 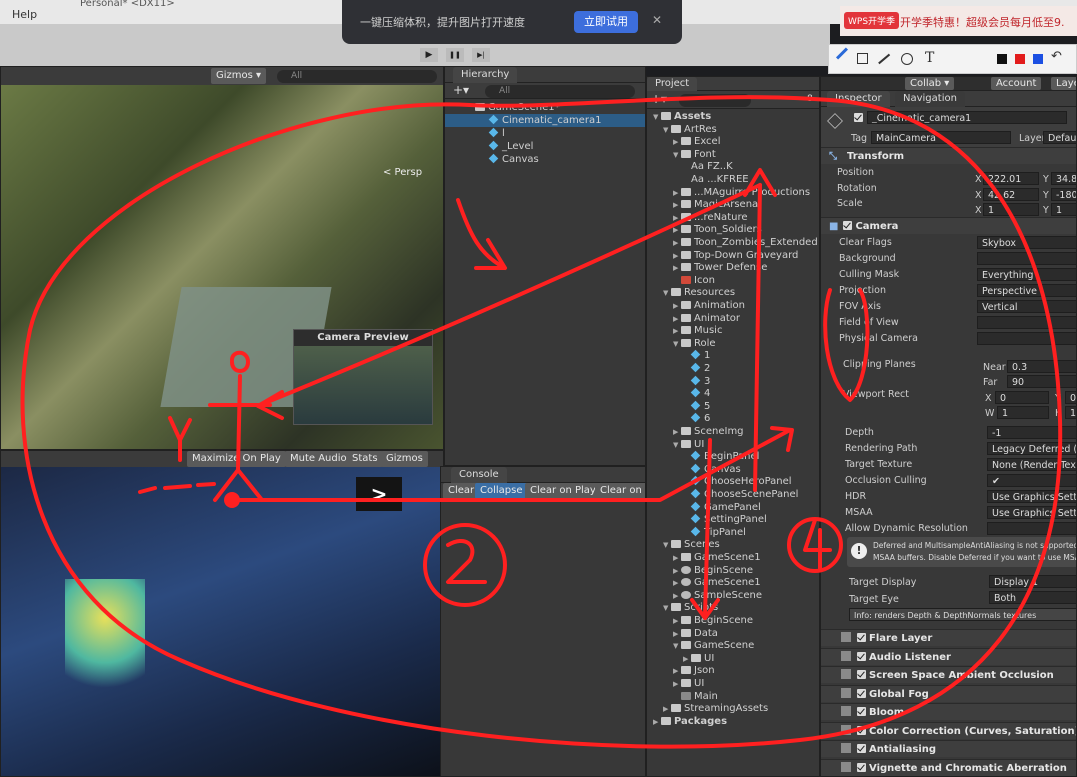 What do you see at coordinates (705, 529) in the screenshot?
I see `annotation-down-arrow` at bounding box center [705, 529].